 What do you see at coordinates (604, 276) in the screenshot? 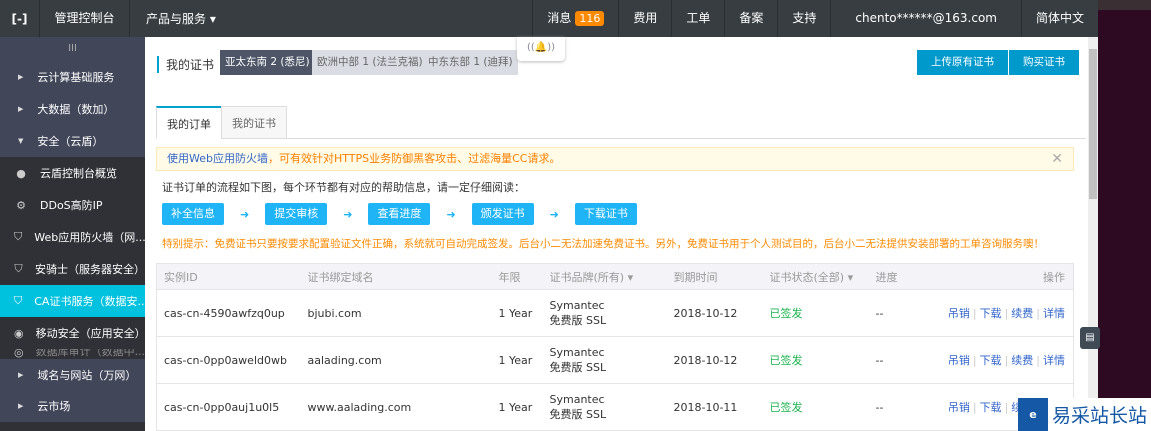
I see `brand-filter: 证书品牌(所有) ▾` at bounding box center [604, 276].